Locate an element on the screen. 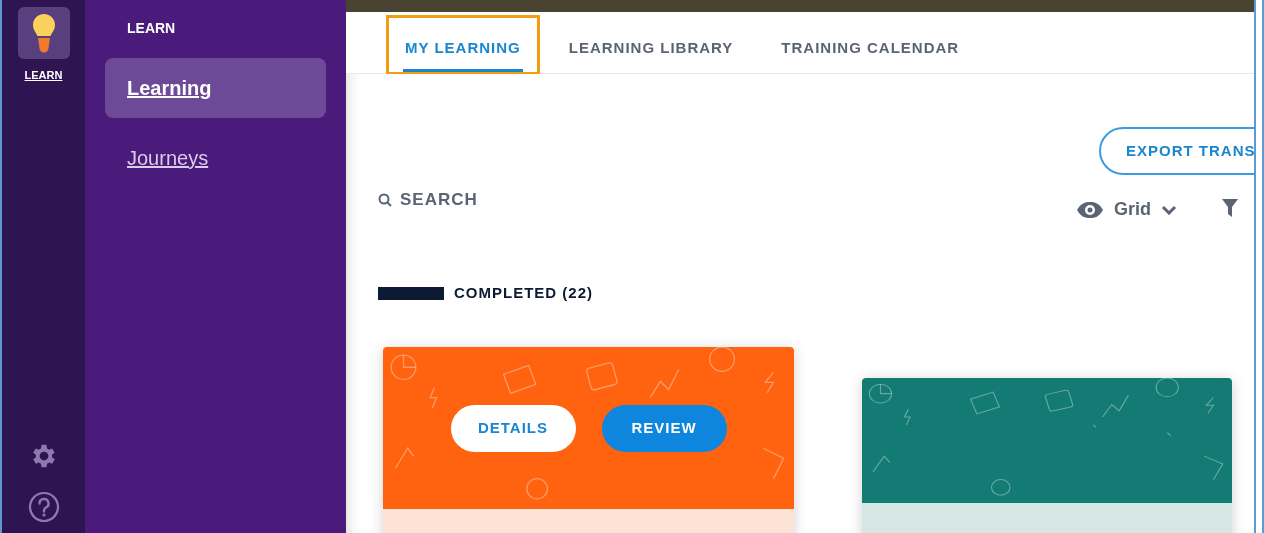  app-tile is located at coordinates (43, 33).